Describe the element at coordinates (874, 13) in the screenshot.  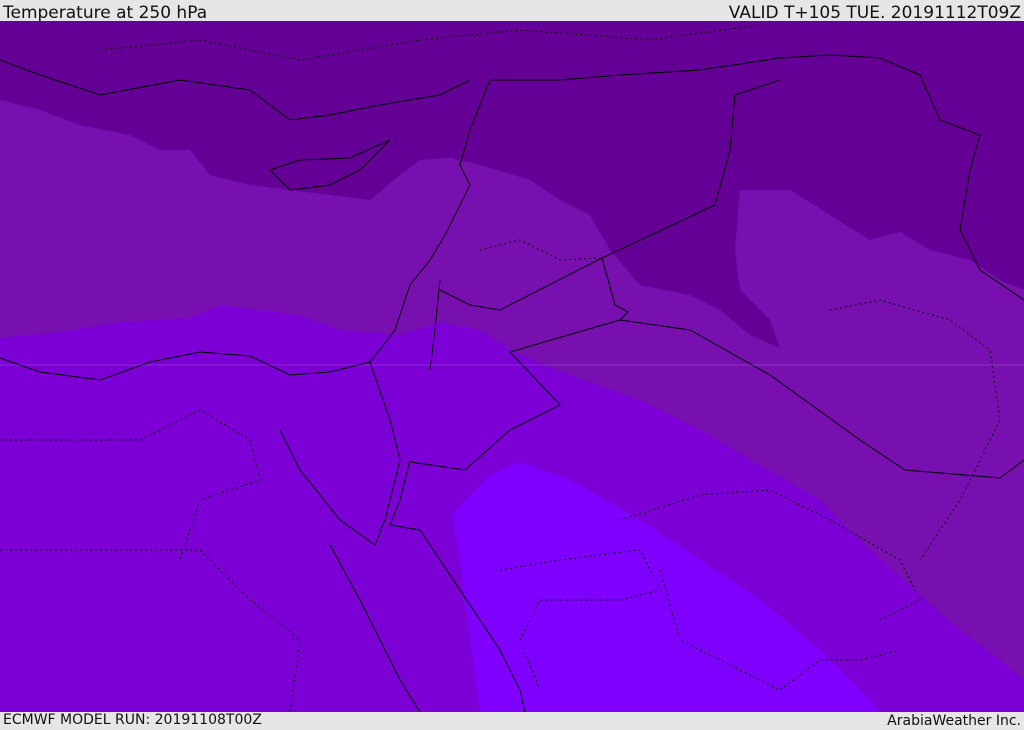
I see `valid-time: VALID T+105 TUE. 20191112T09Z` at that location.